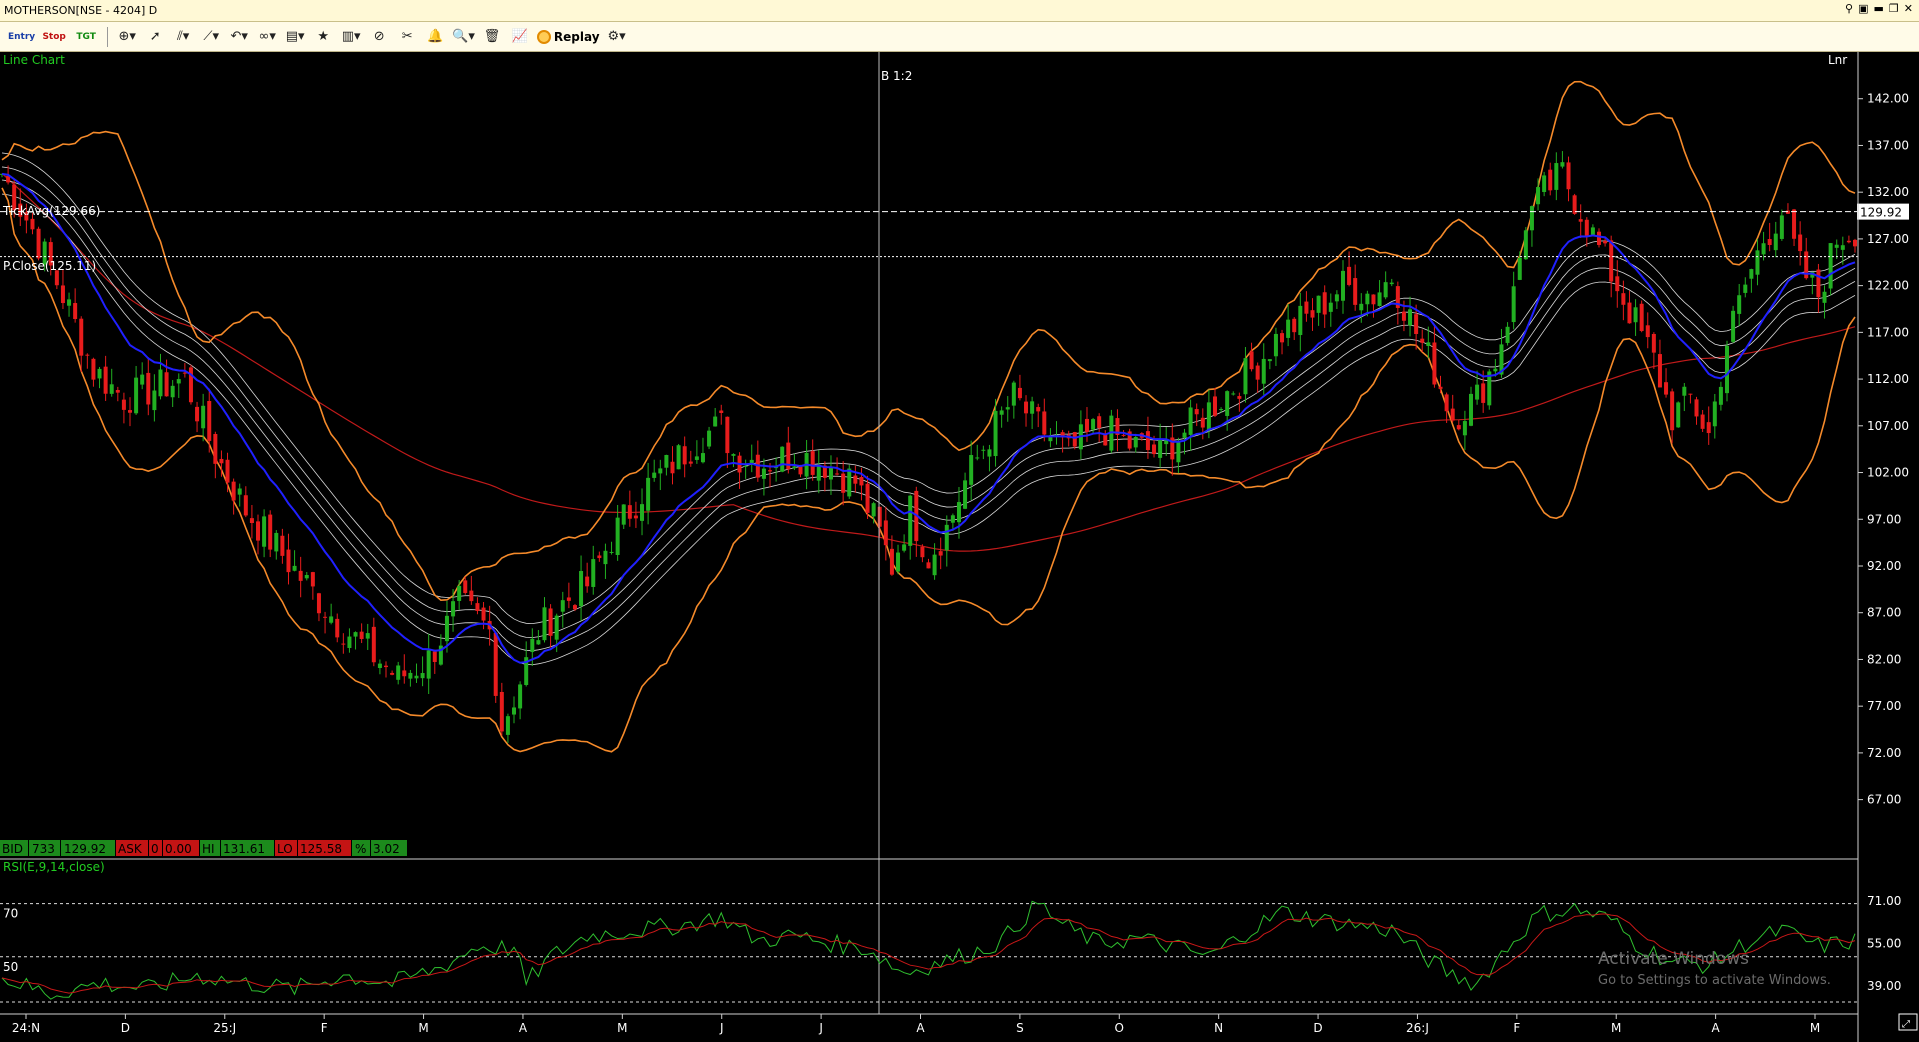  What do you see at coordinates (183, 37) in the screenshot?
I see `drawing-tools-icon: ⫽▾` at bounding box center [183, 37].